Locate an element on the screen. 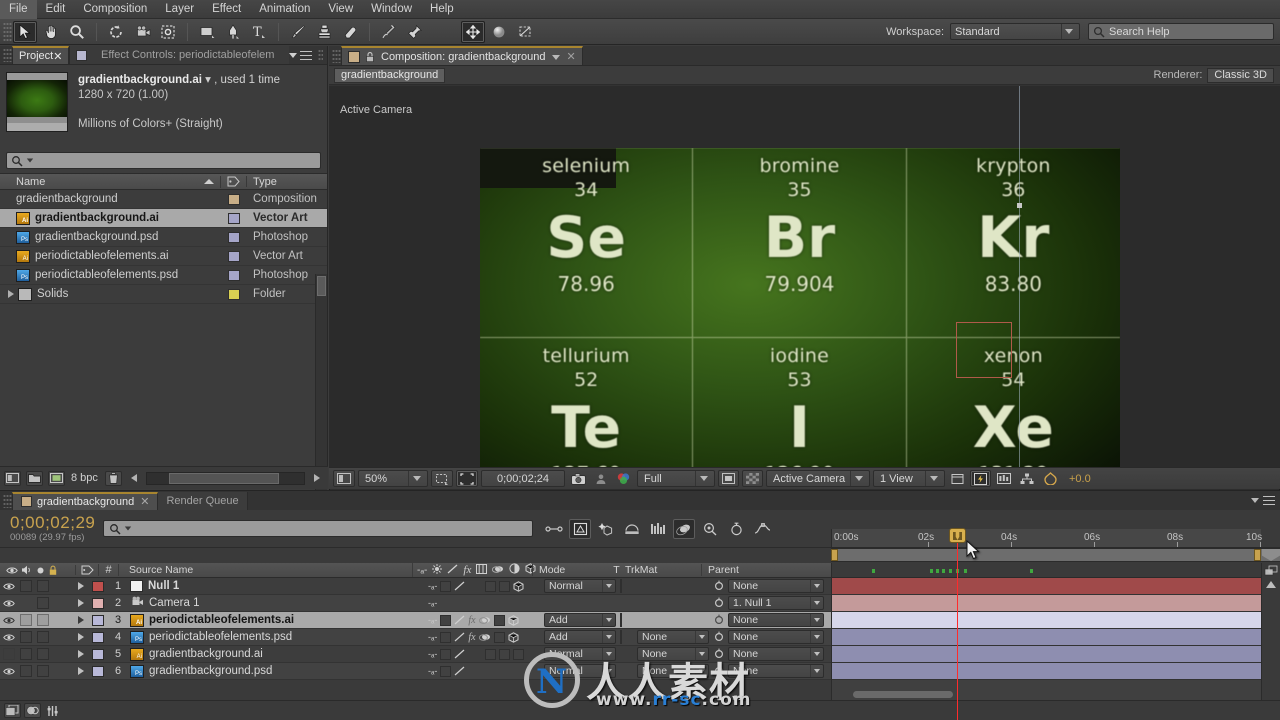  guide-vertical is located at coordinates (1019, 276).